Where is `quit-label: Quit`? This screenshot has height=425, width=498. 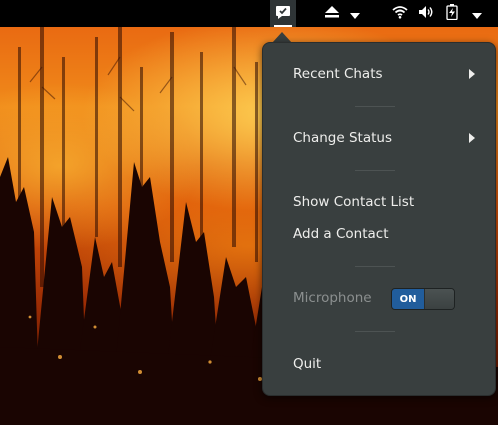
quit-label: Quit is located at coordinates (307, 364).